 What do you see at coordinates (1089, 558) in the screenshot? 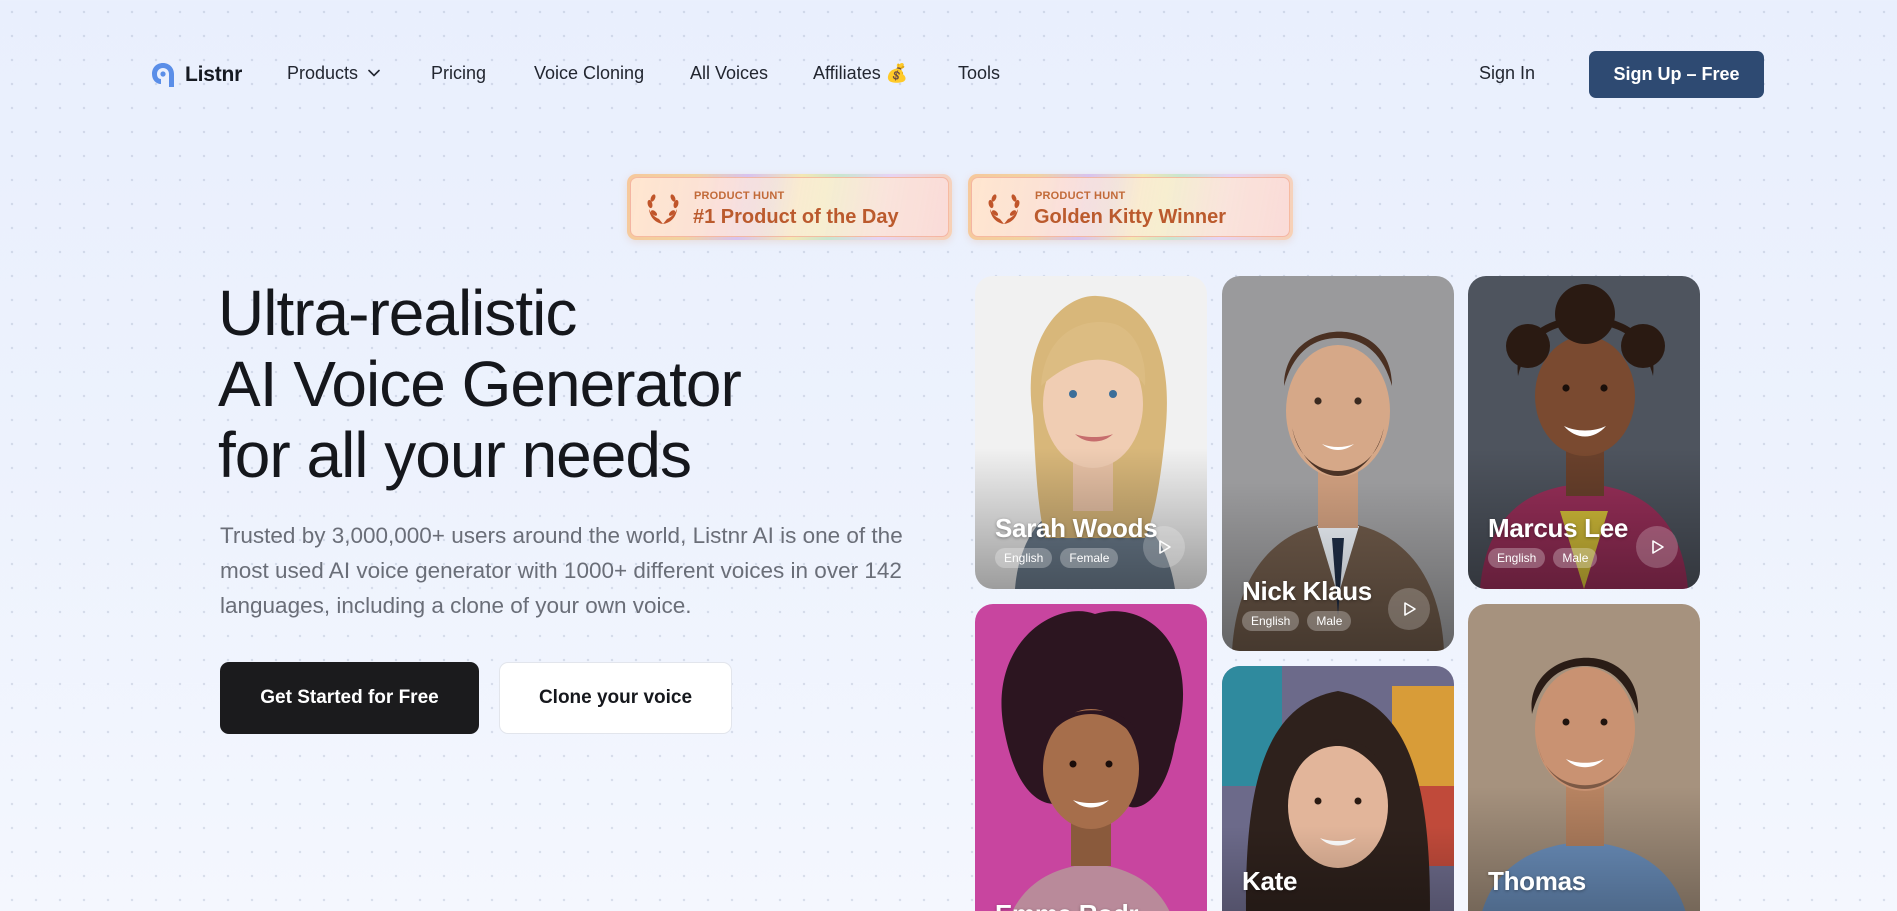
I see `gender-tag: Female` at bounding box center [1089, 558].